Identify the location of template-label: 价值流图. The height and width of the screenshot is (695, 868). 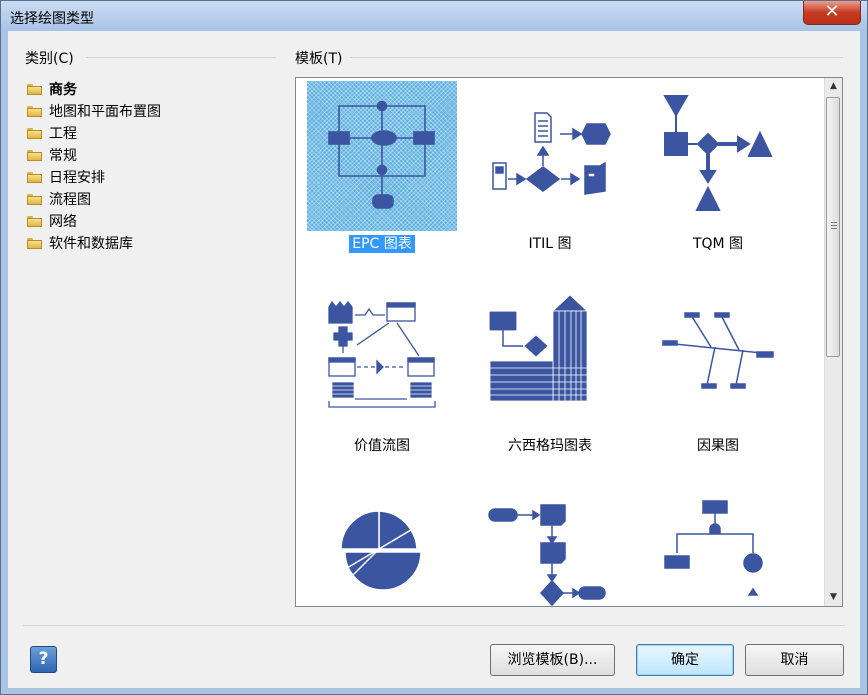
(382, 445).